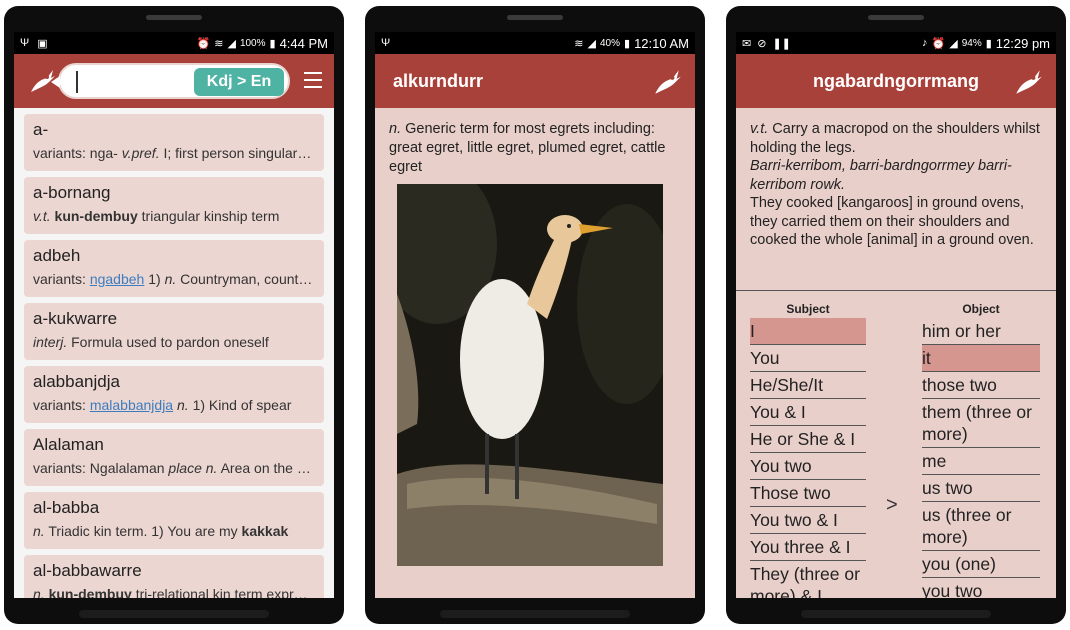 The width and height of the screenshot is (1070, 630). What do you see at coordinates (174, 342) in the screenshot?
I see `entry-definition: interj. Formula used to pardon oneself` at bounding box center [174, 342].